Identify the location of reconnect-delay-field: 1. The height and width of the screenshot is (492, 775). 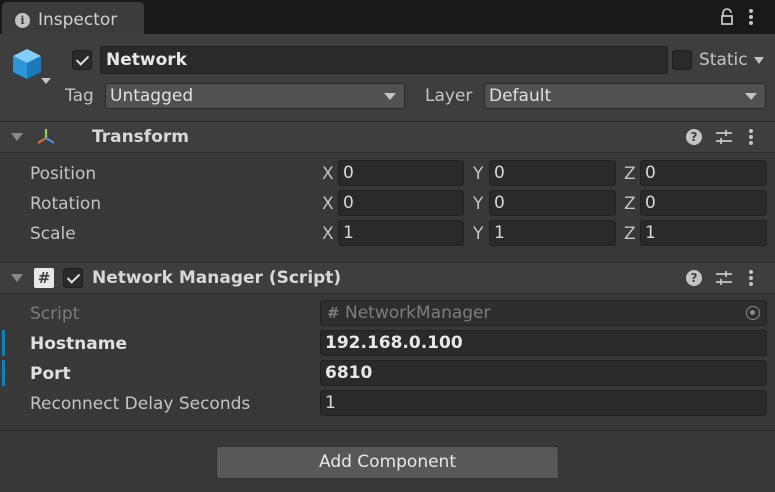
(543, 403).